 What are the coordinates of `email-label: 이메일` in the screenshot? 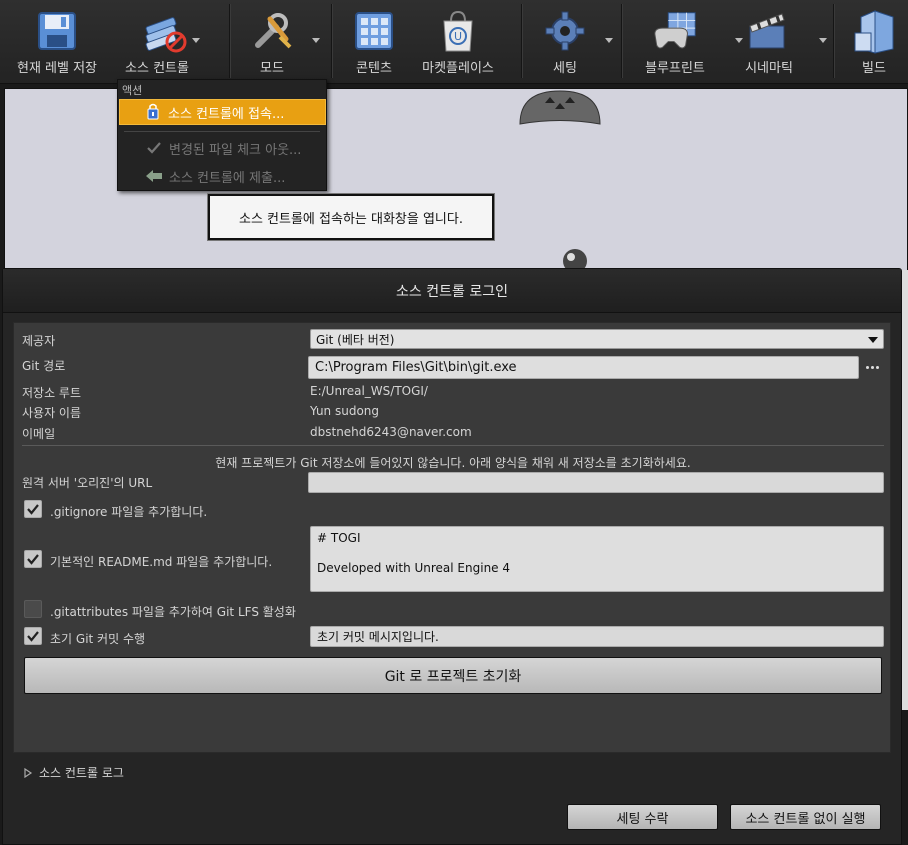 It's located at (39, 434).